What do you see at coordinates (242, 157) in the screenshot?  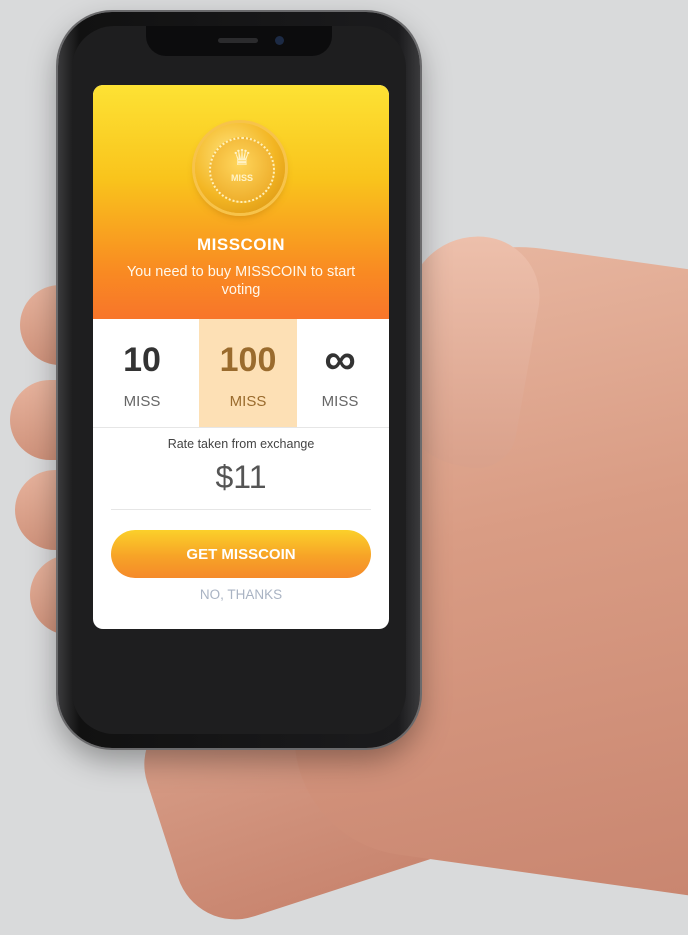 I see `misscoin-crown-icon: ♛` at bounding box center [242, 157].